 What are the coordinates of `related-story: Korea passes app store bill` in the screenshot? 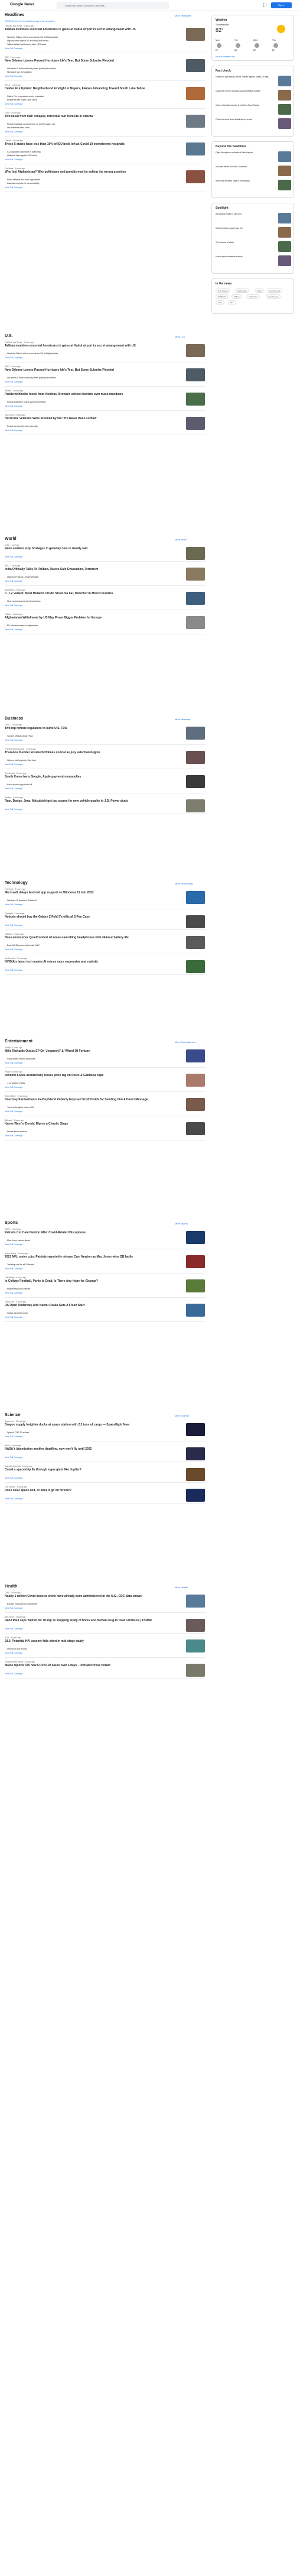 It's located at (87, 784).